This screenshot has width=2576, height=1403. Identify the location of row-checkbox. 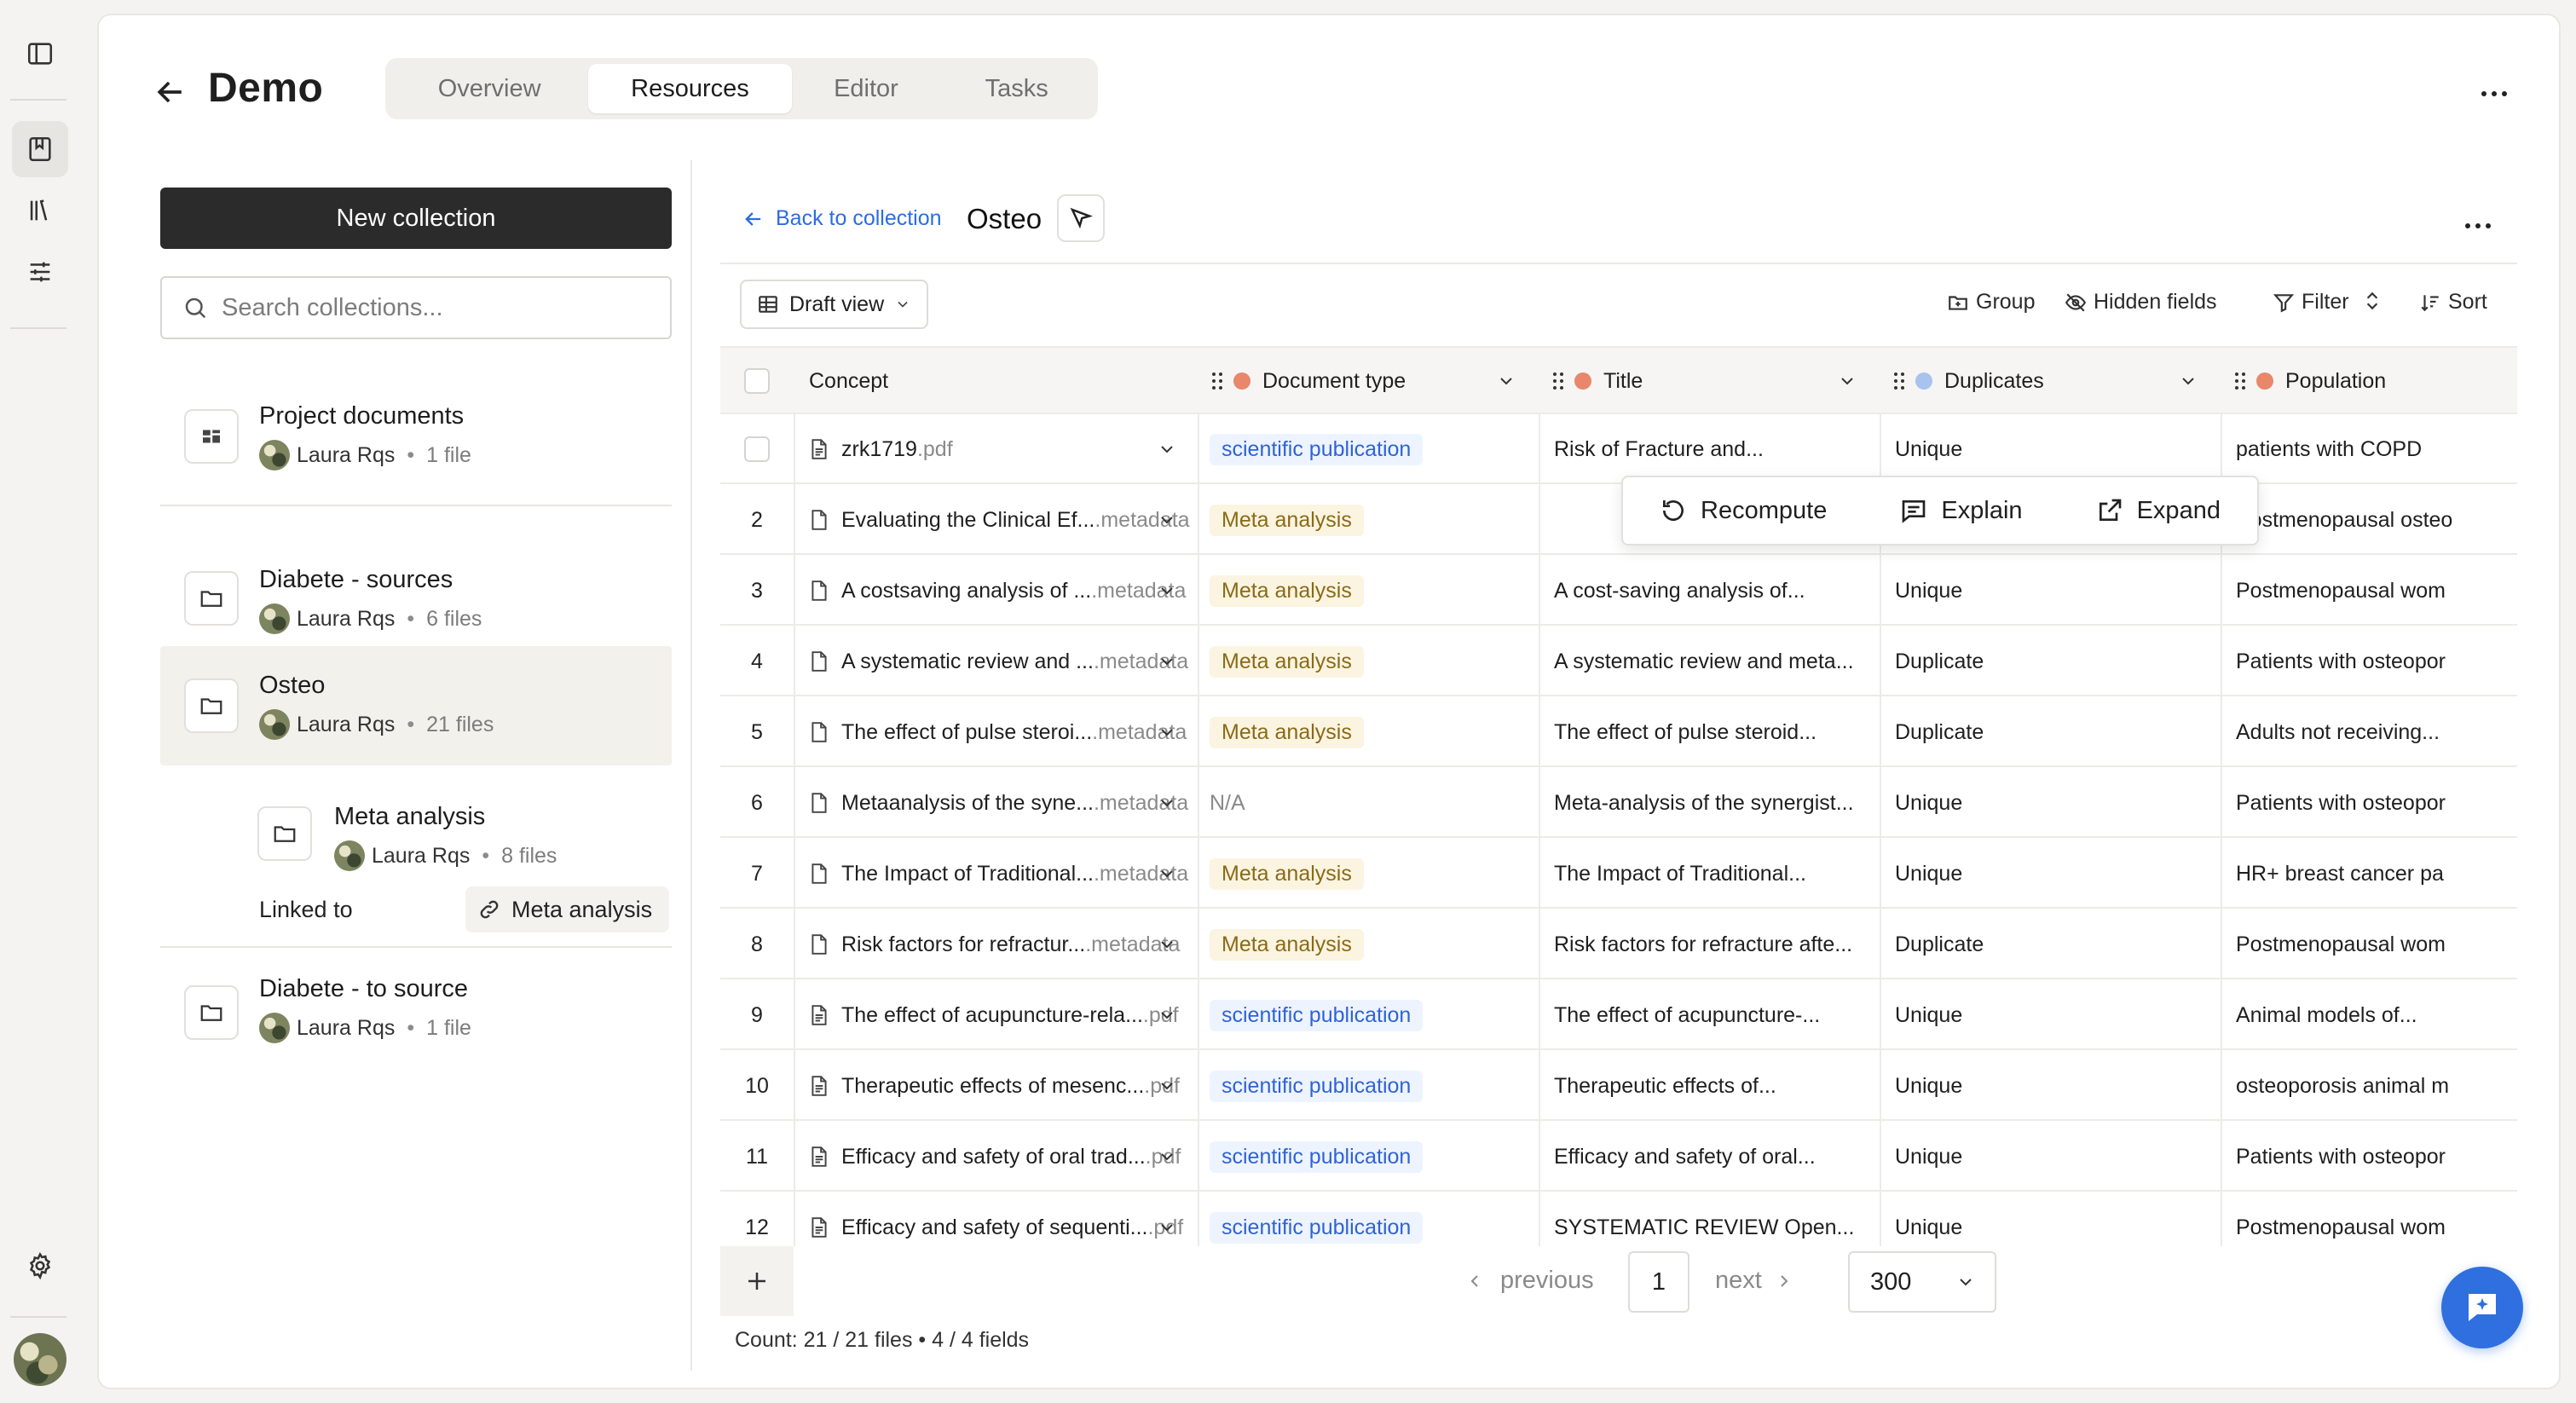
(757, 449).